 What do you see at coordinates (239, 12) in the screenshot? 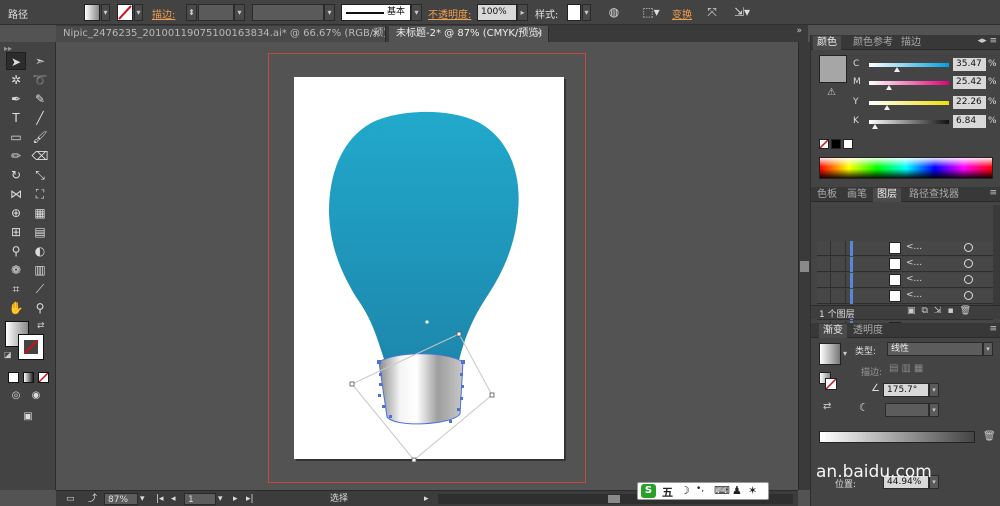
I see `stroke-weight-dropdown: ▾` at bounding box center [239, 12].